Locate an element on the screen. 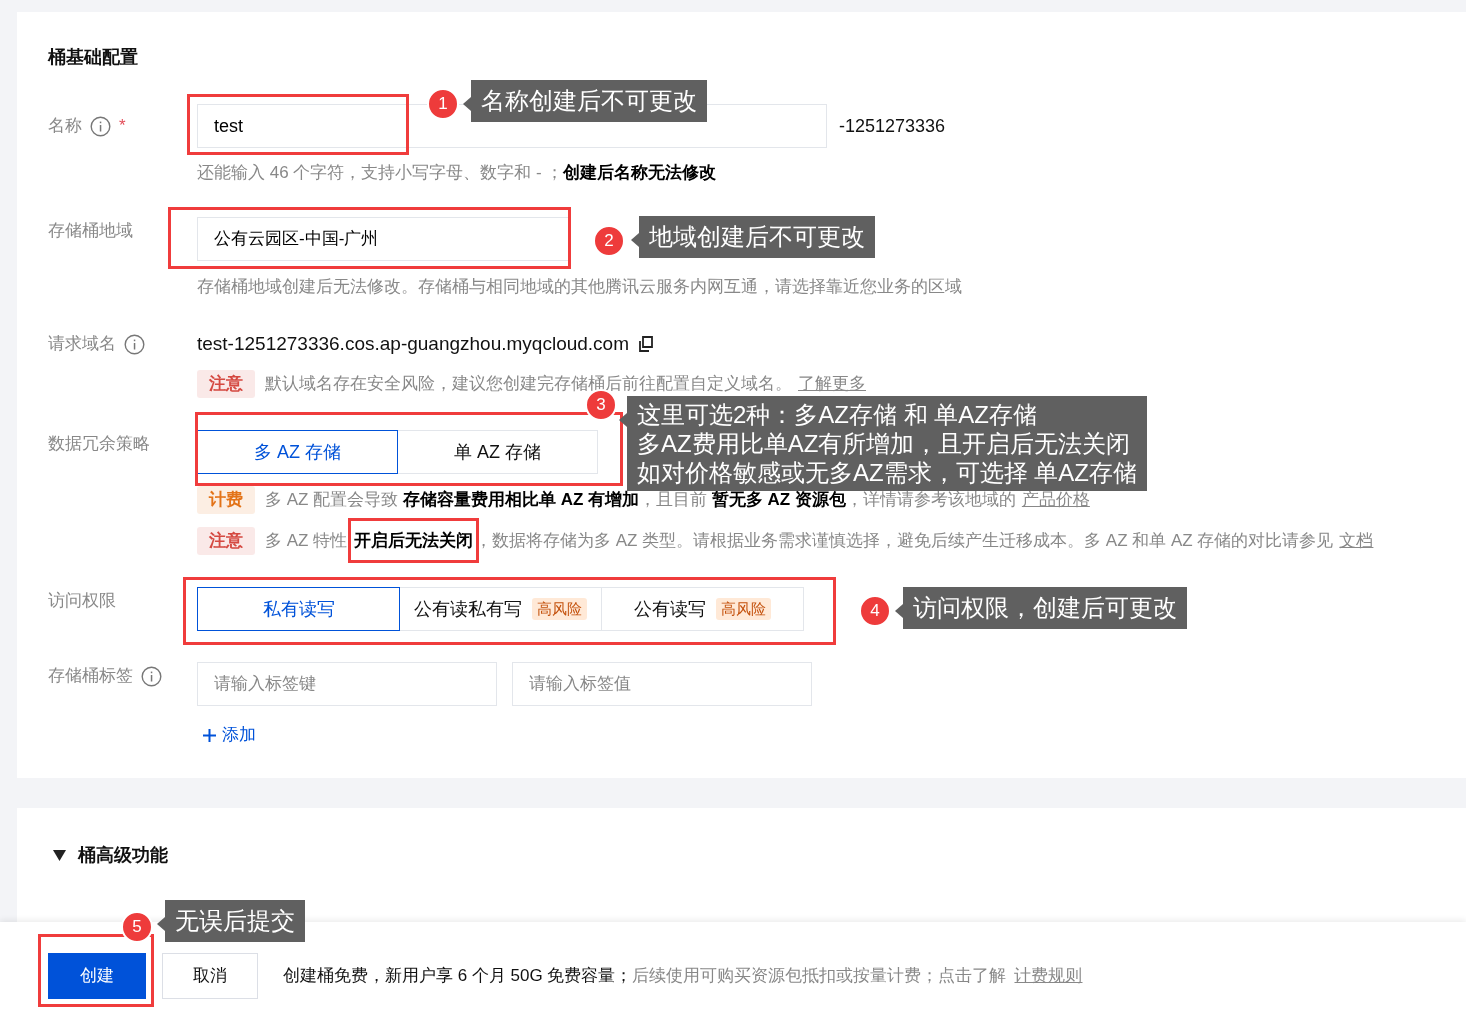  required-mark: * is located at coordinates (122, 126).